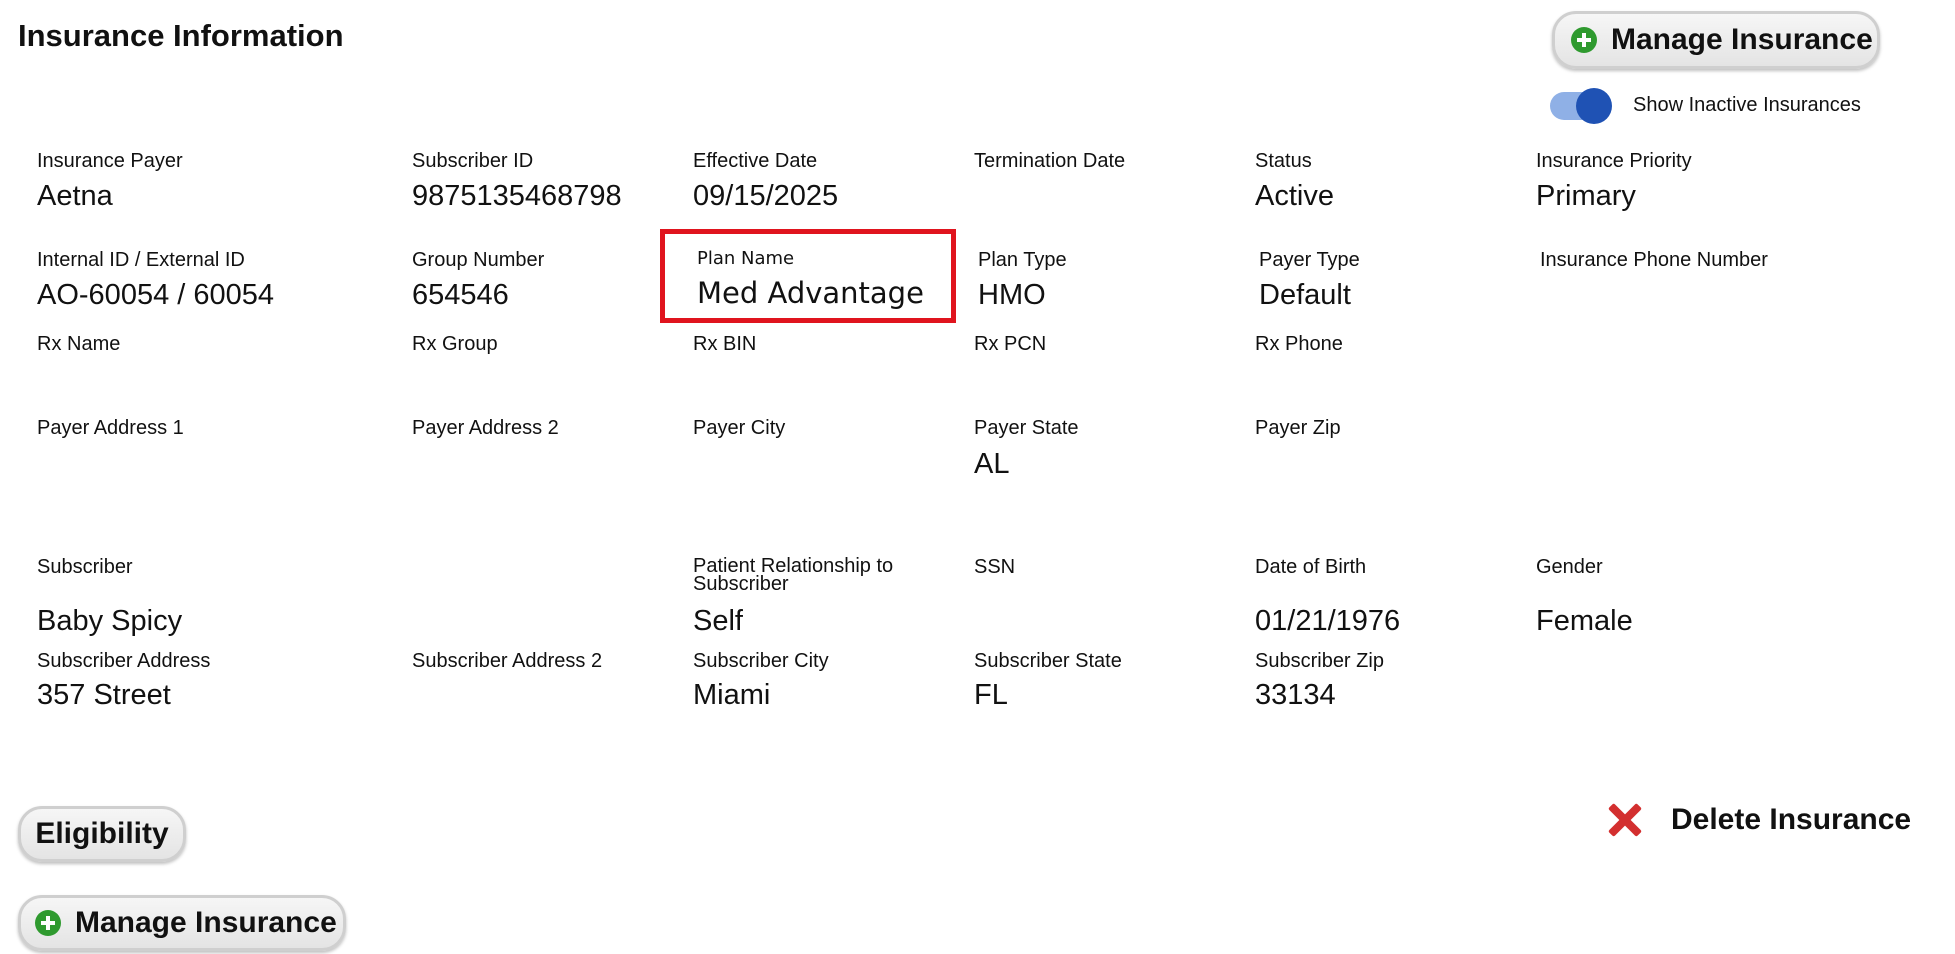 The width and height of the screenshot is (1955, 954). What do you see at coordinates (79, 344) in the screenshot?
I see `rx-name-label: Rx Name` at bounding box center [79, 344].